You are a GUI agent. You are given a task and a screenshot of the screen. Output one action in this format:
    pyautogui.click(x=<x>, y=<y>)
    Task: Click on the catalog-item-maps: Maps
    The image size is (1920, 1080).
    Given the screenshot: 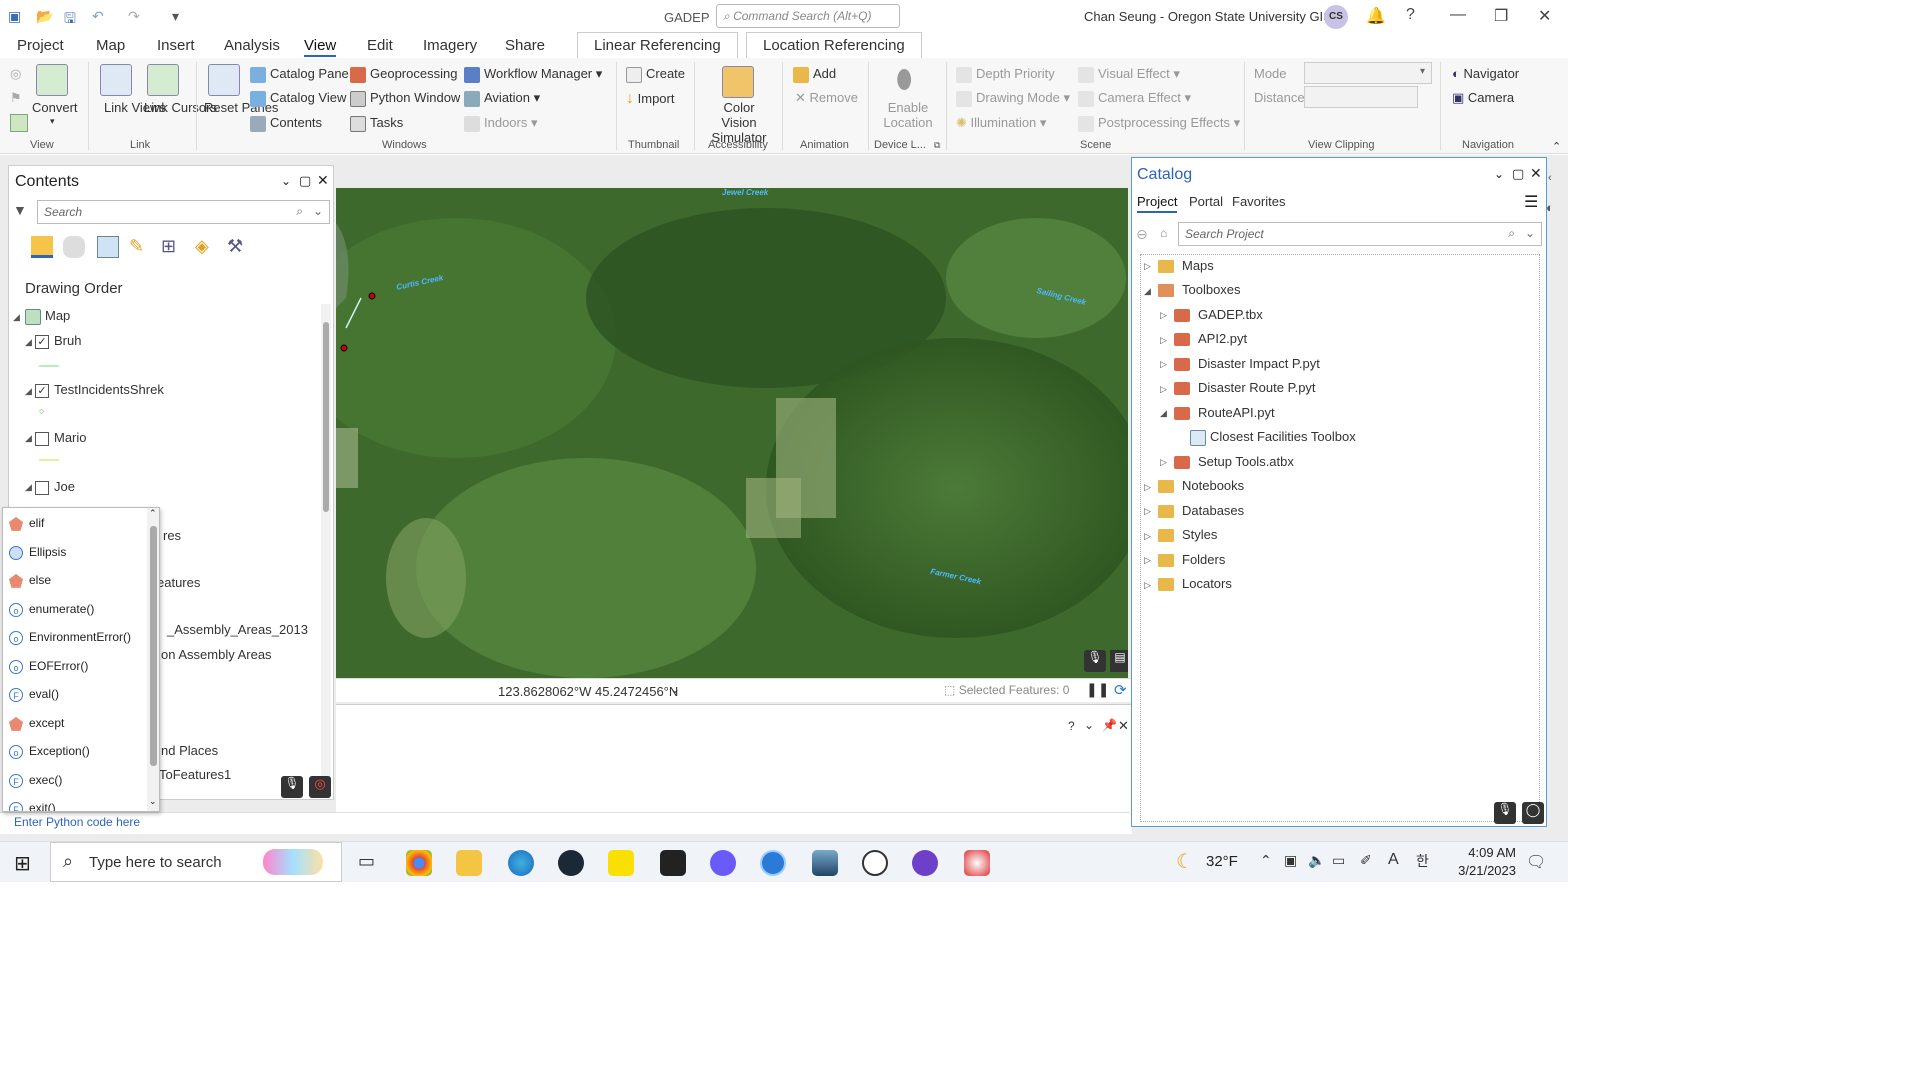 What is the action you would take?
    pyautogui.click(x=1186, y=266)
    